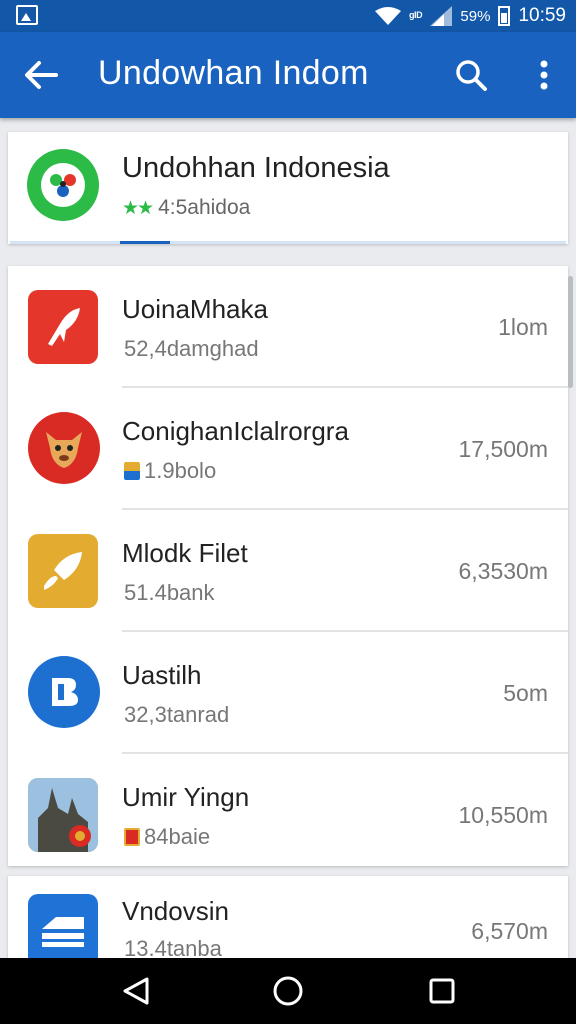 Image resolution: width=576 pixels, height=1024 pixels. Describe the element at coordinates (542, 15) in the screenshot. I see `clock: 10:59` at that location.